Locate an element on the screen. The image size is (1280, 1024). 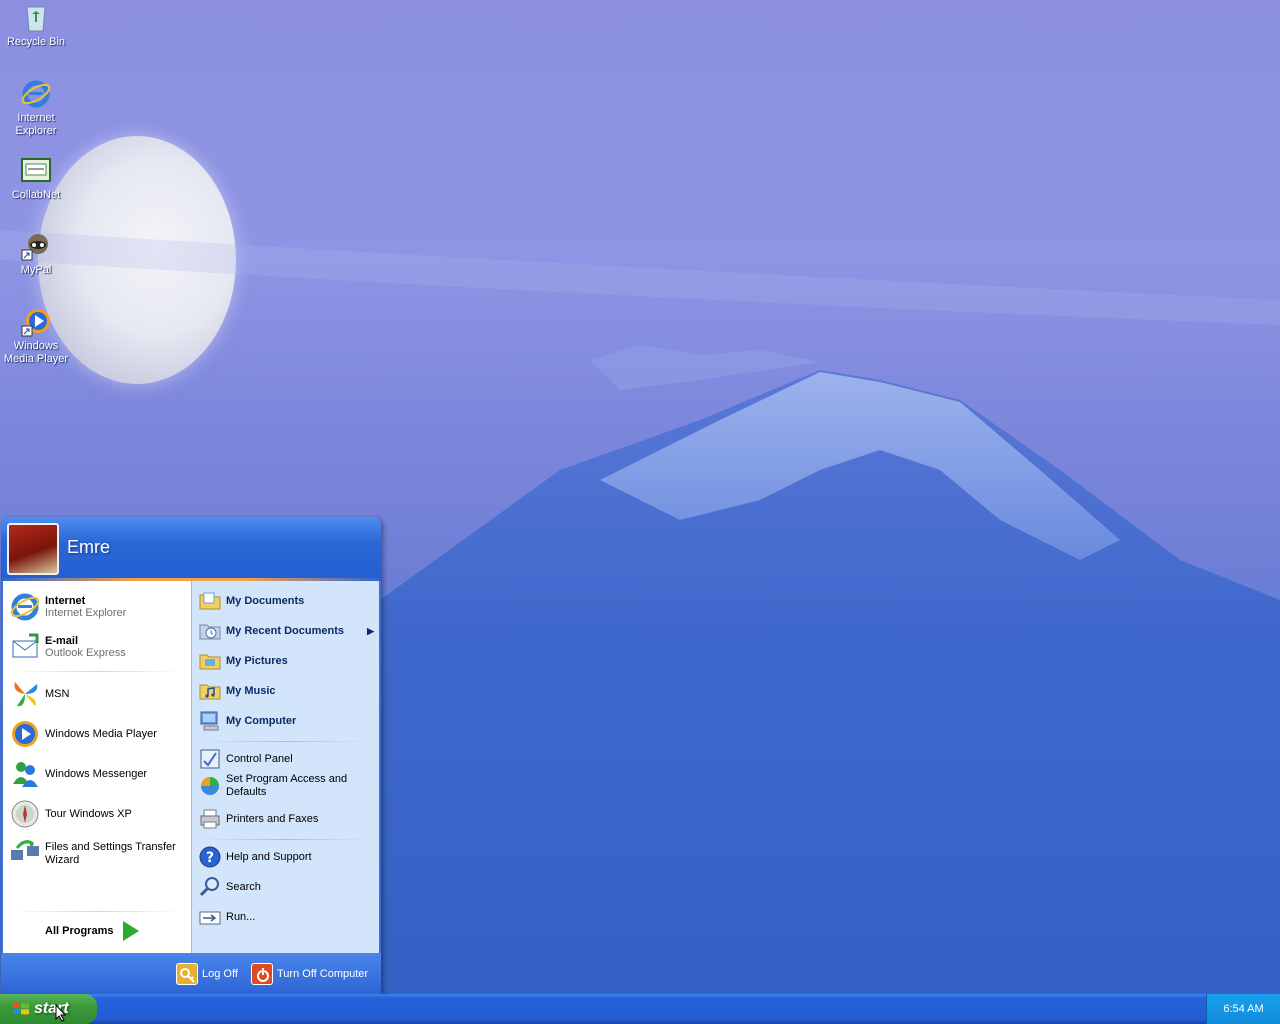
system-program-access: Set Program Access and Defaults is located at coordinates (286, 786).